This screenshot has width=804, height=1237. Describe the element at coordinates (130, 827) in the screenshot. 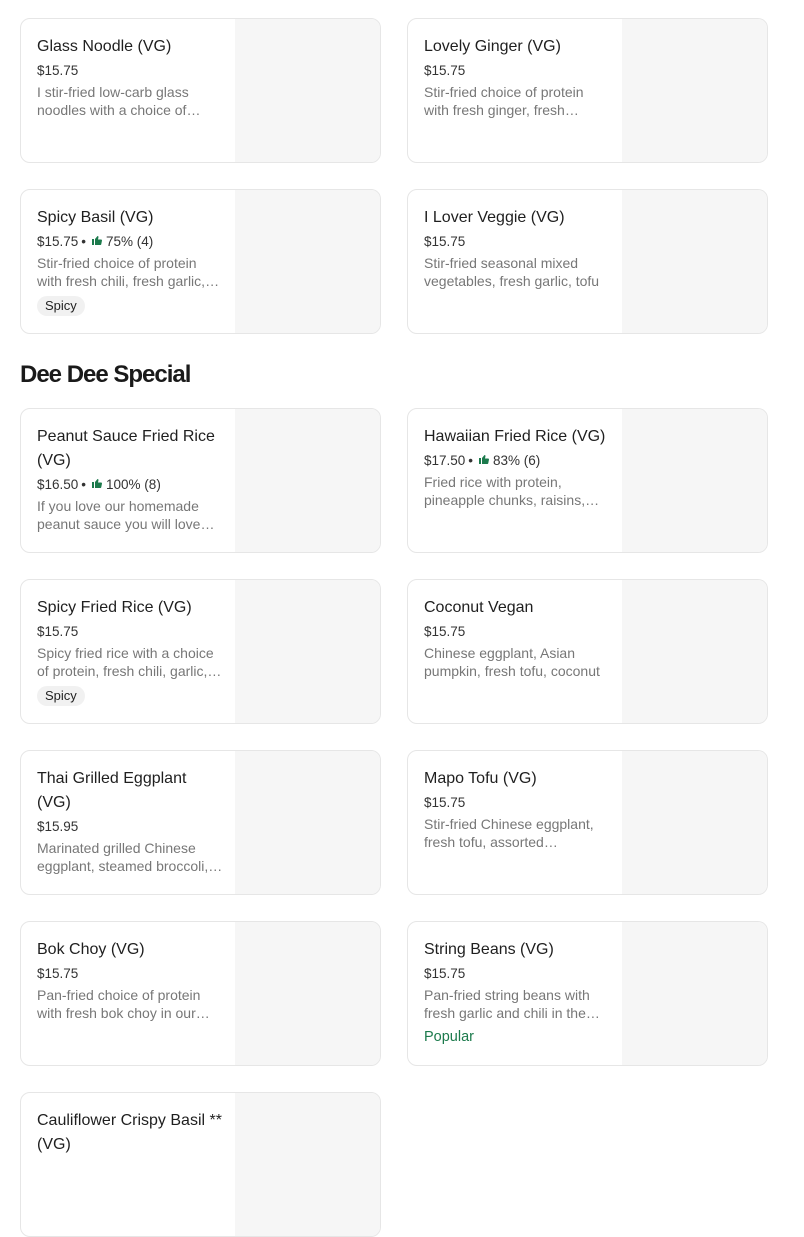

I see `menu-item-meta: $15.95` at that location.